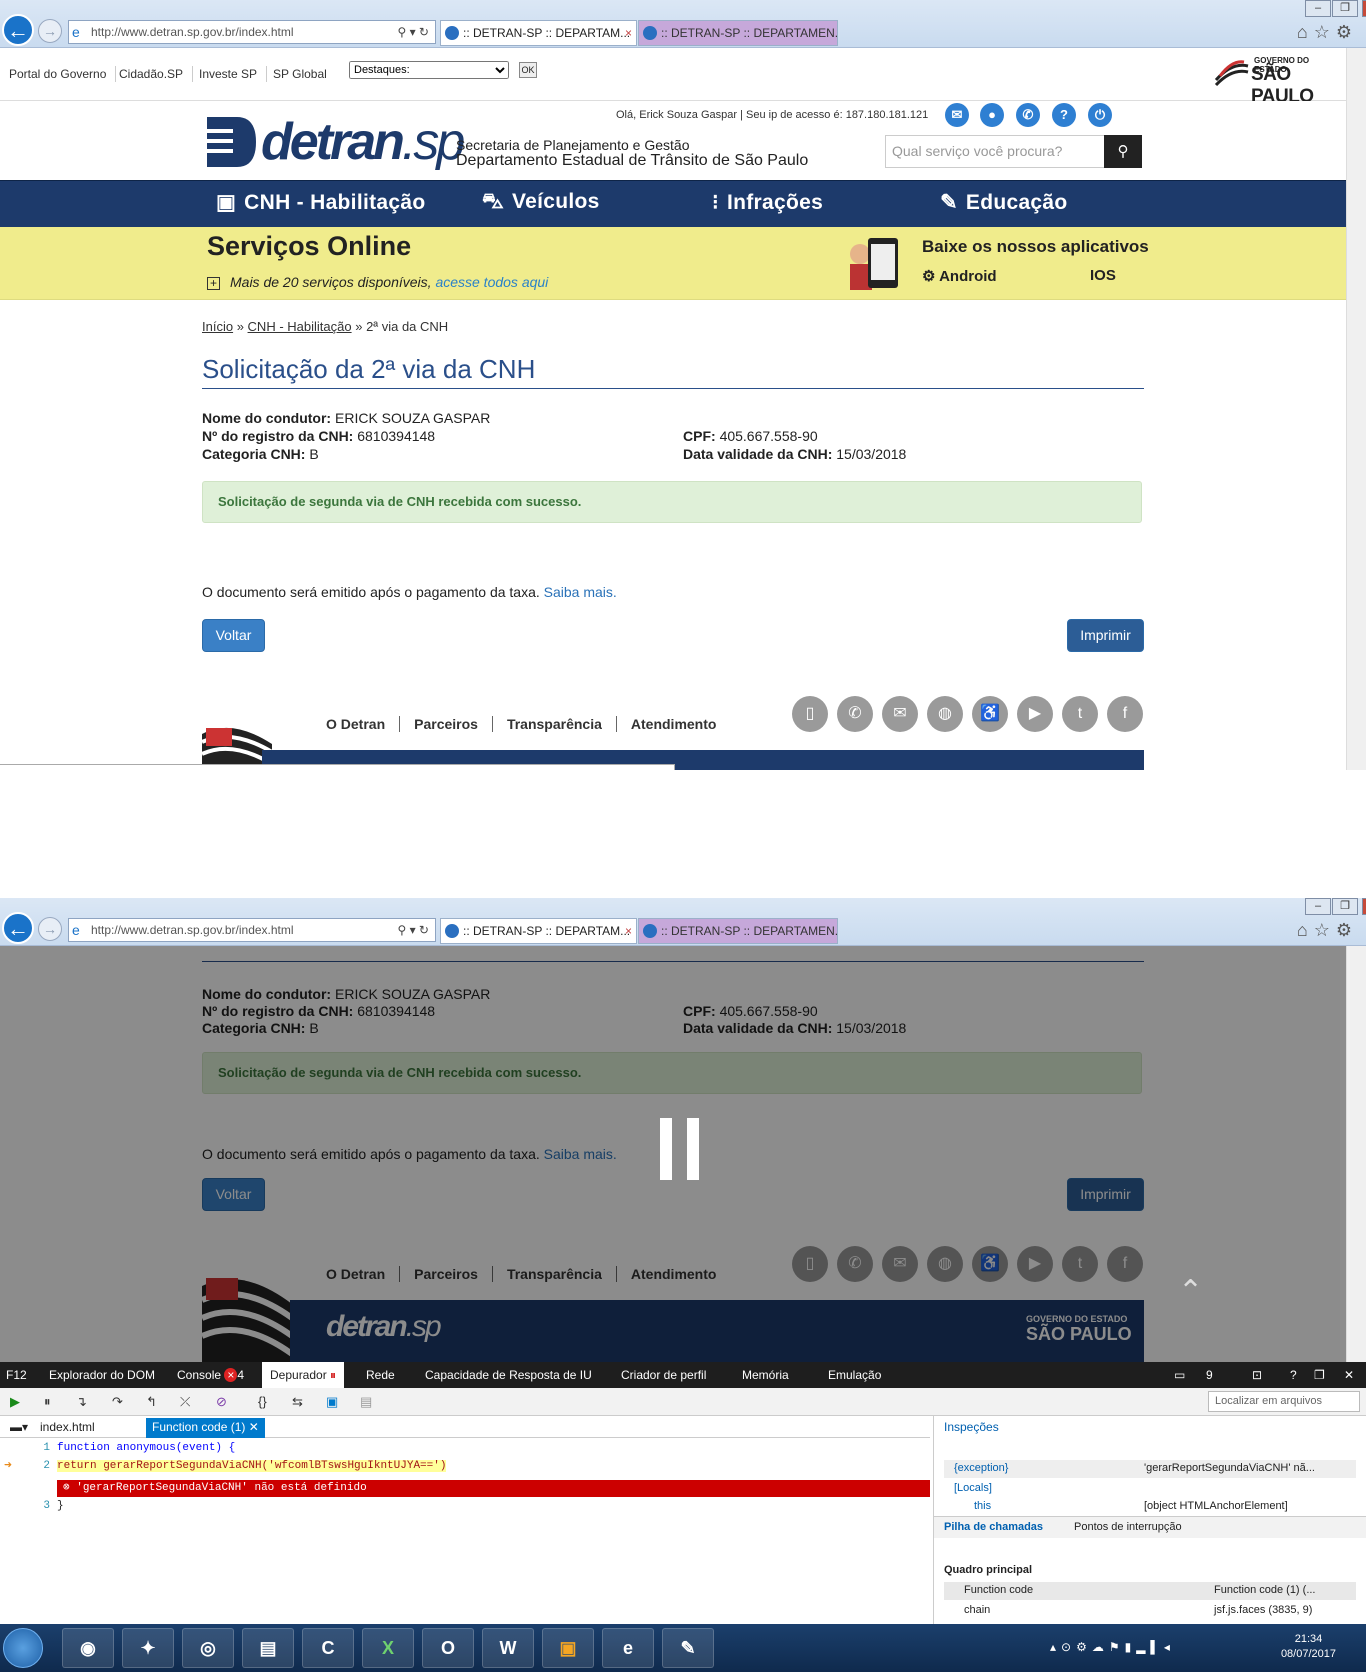  Describe the element at coordinates (528, 70) in the screenshot. I see `ok-button: OK` at that location.